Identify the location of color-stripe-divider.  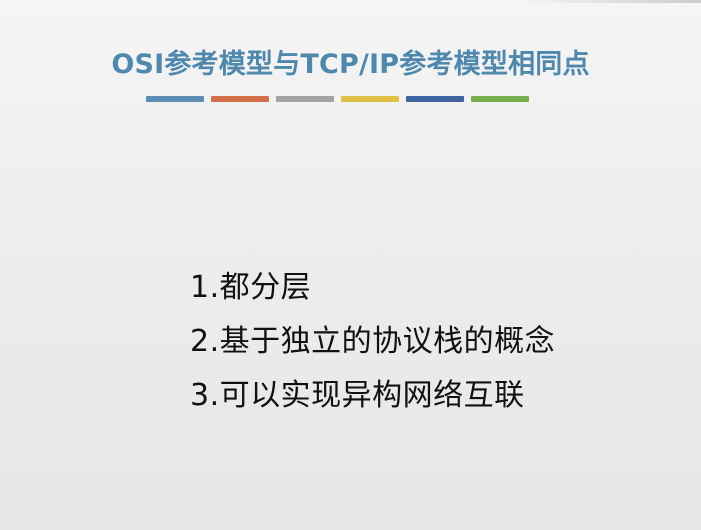
(337, 99).